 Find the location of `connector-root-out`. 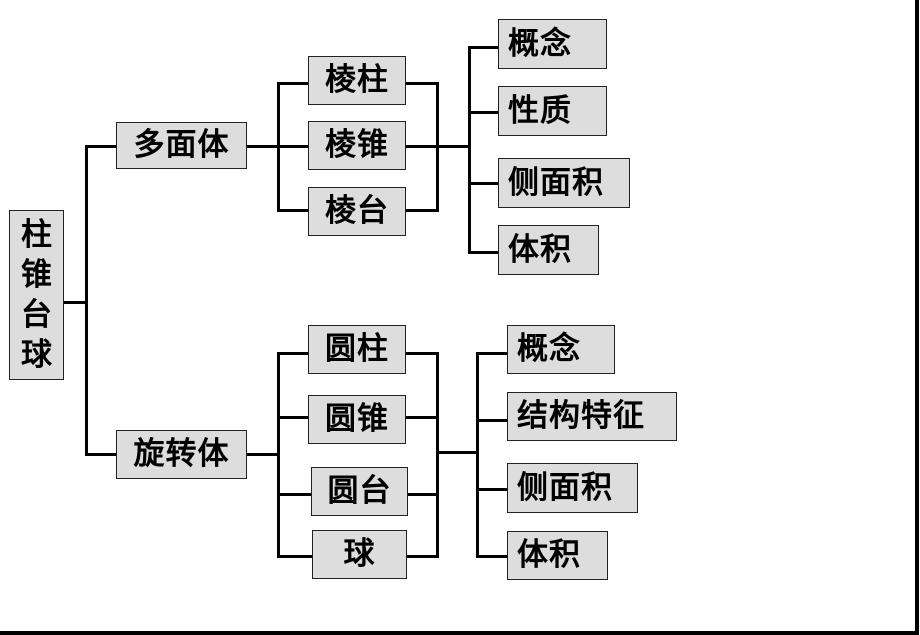

connector-root-out is located at coordinates (75, 302).